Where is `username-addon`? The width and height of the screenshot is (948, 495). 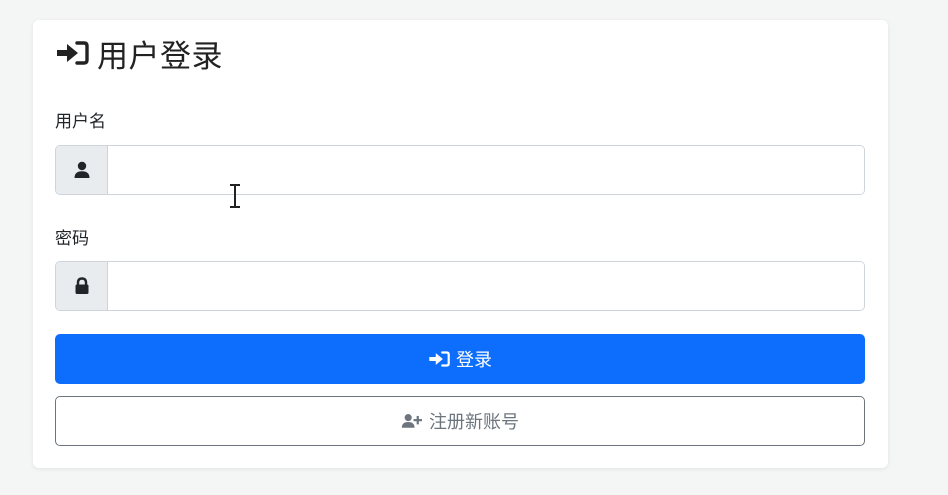
username-addon is located at coordinates (82, 170).